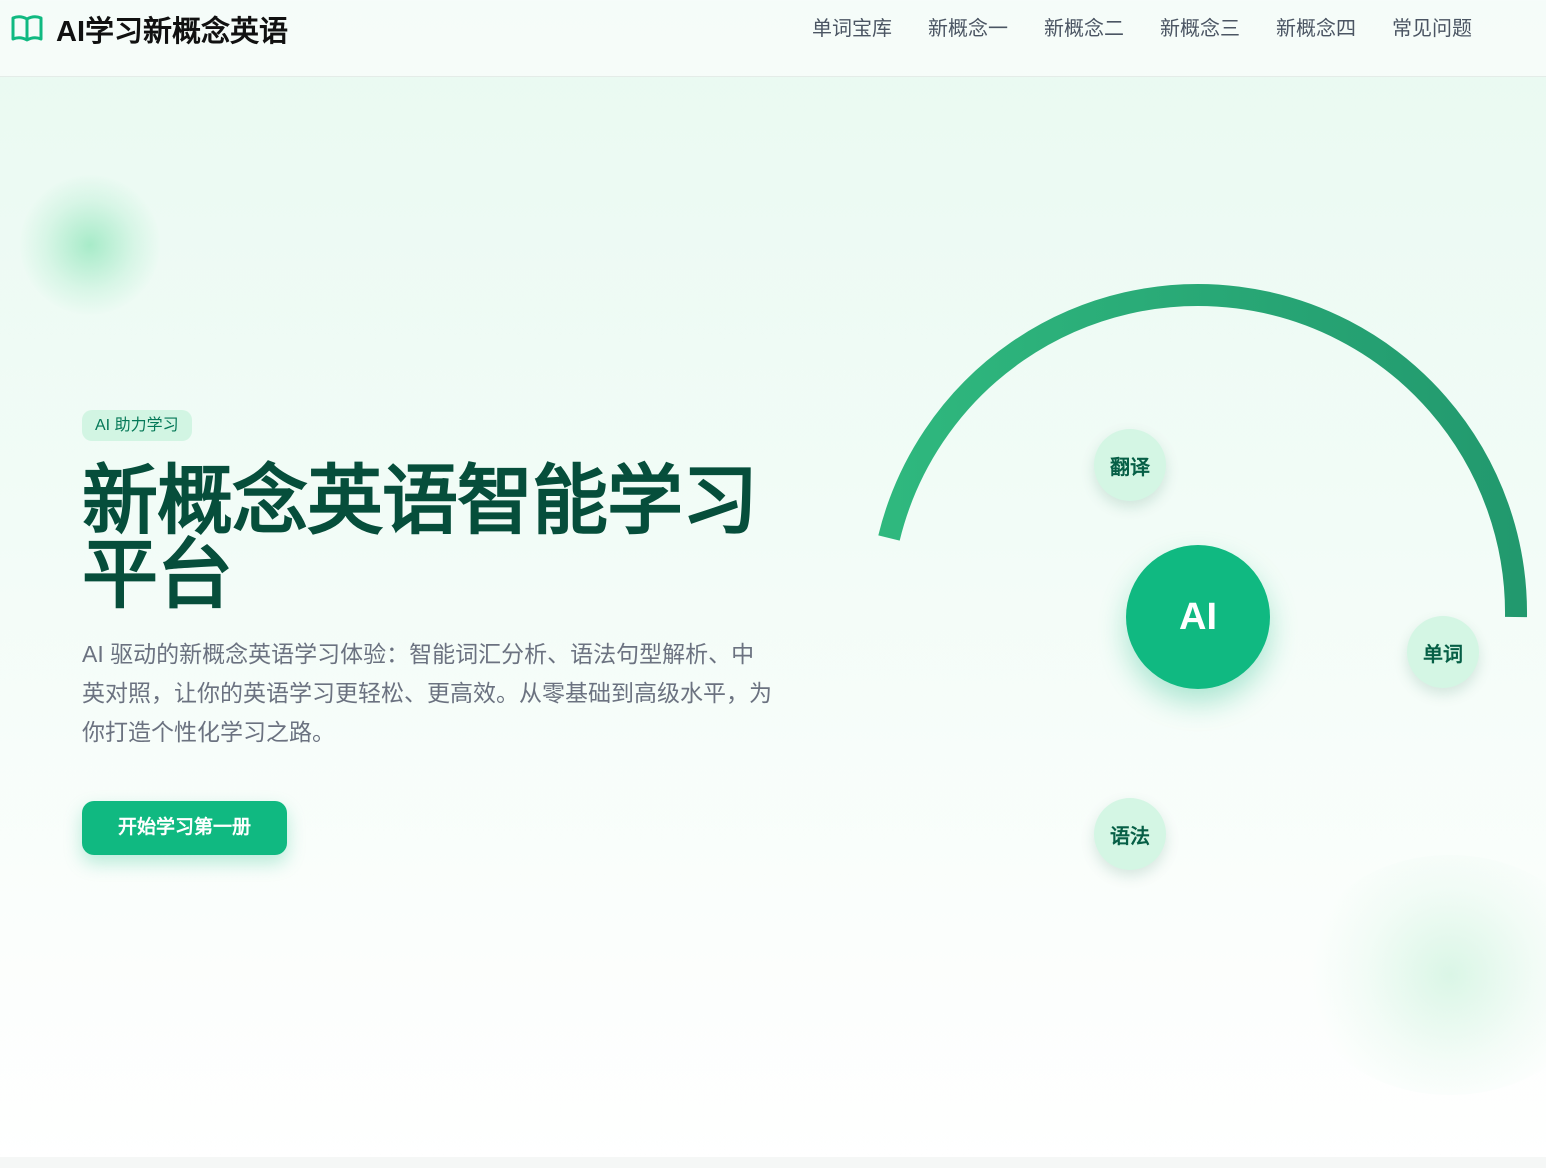 Image resolution: width=1546 pixels, height=1168 pixels. I want to click on site-logo: AI学习新概念英语, so click(149, 29).